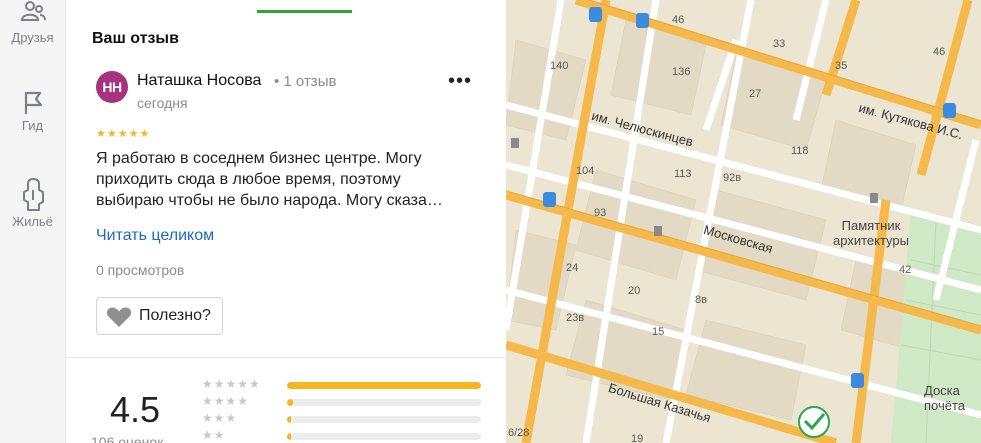 The image size is (981, 443). I want to click on views-count: 0 просмотров, so click(140, 270).